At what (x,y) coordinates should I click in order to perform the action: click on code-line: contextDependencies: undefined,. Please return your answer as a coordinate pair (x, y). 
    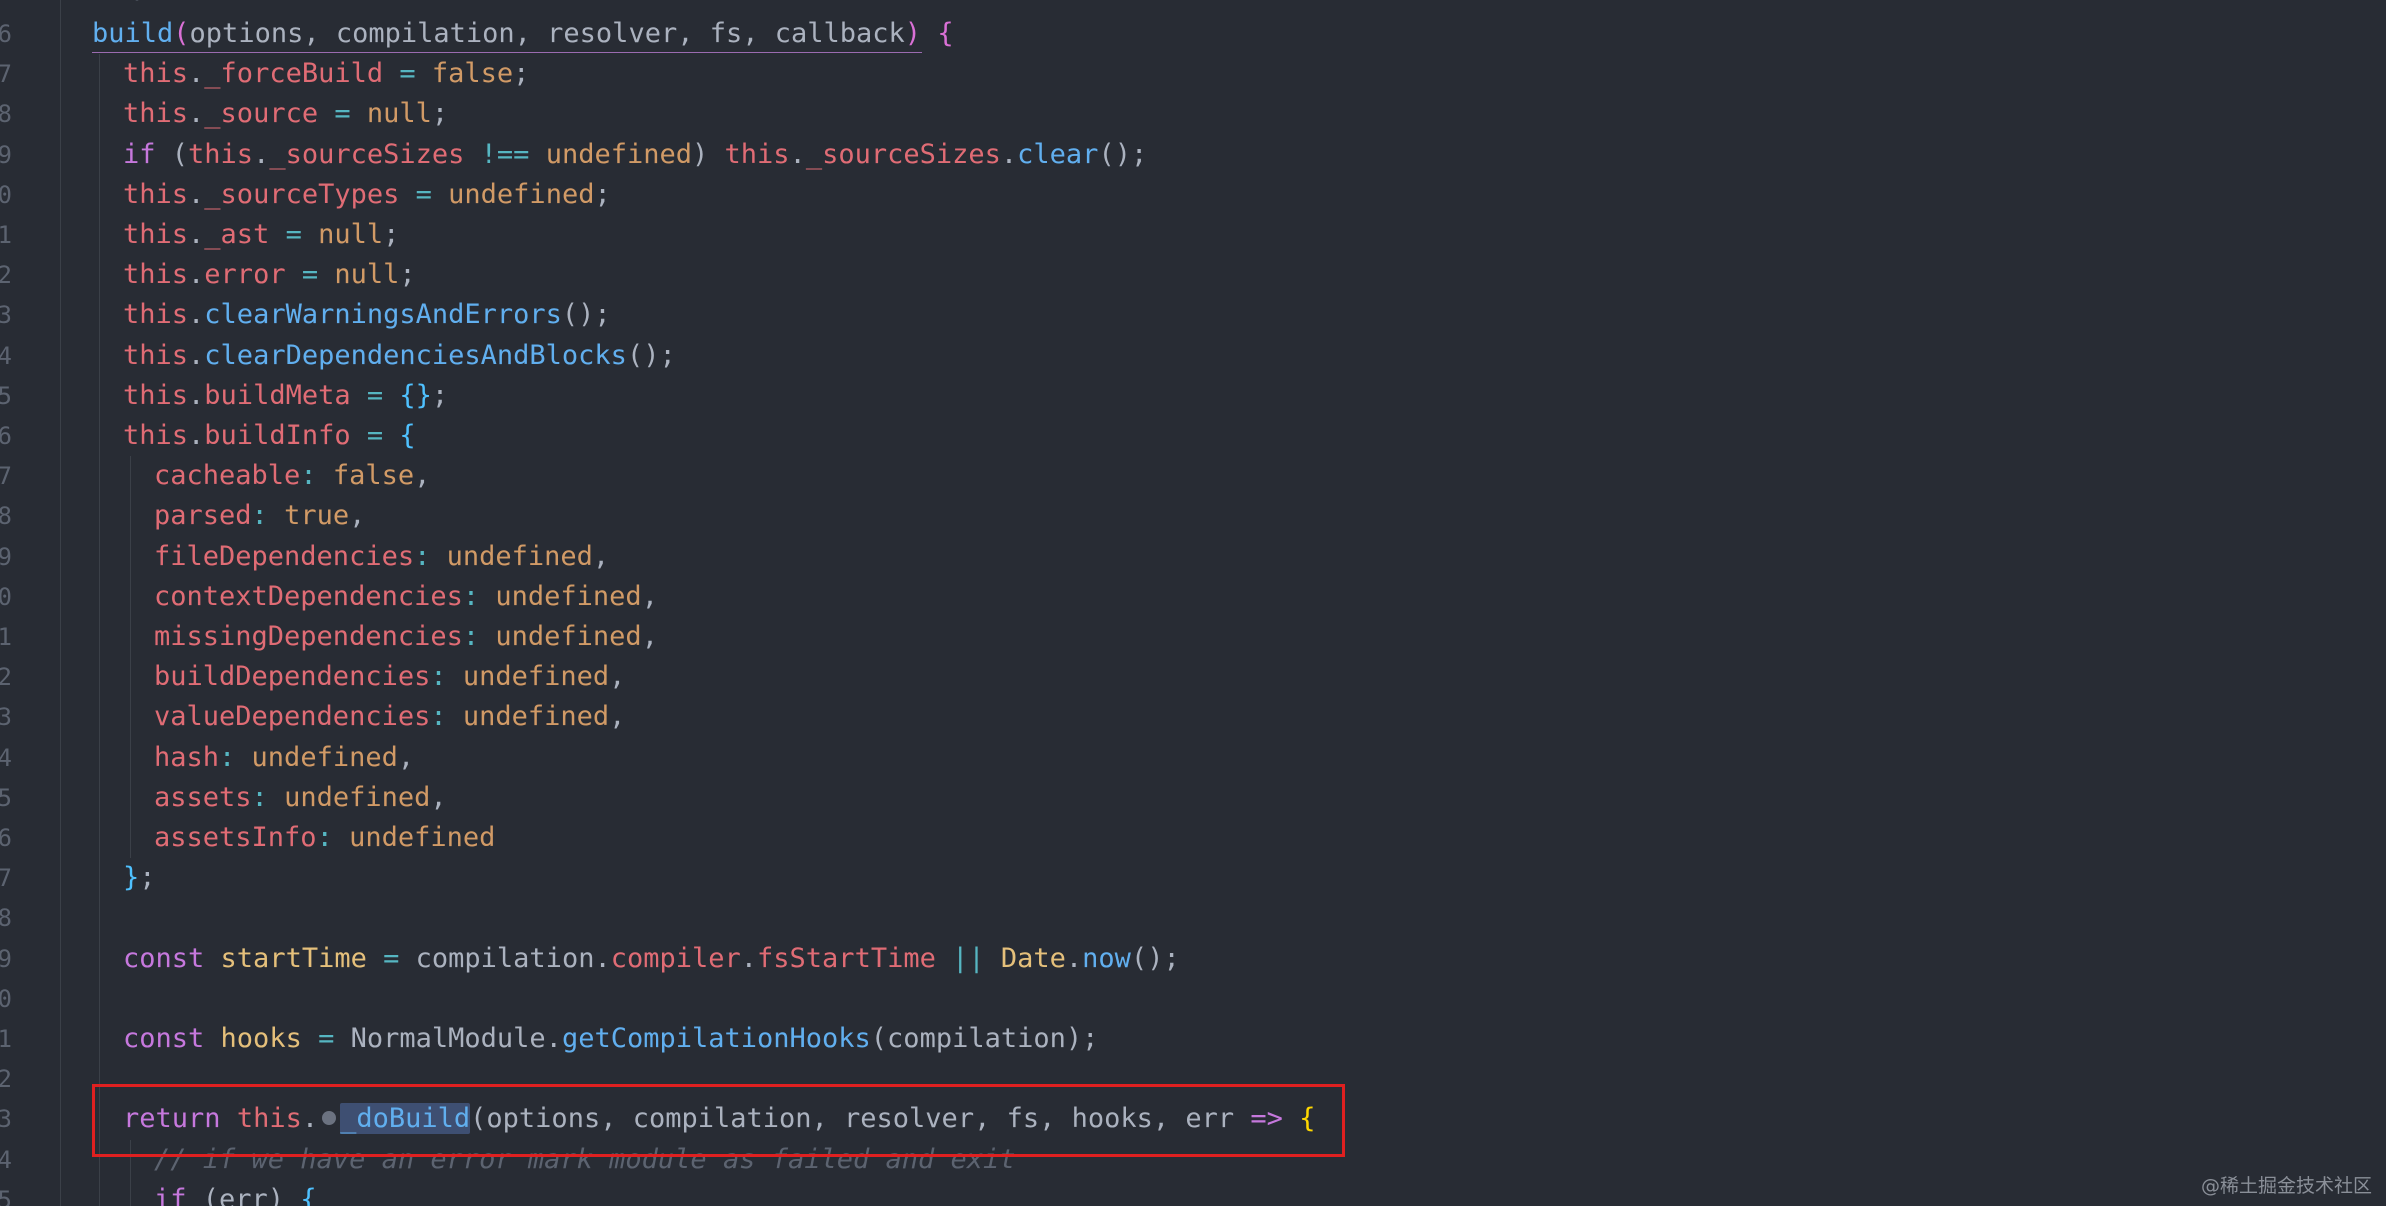
    Looking at the image, I should click on (406, 597).